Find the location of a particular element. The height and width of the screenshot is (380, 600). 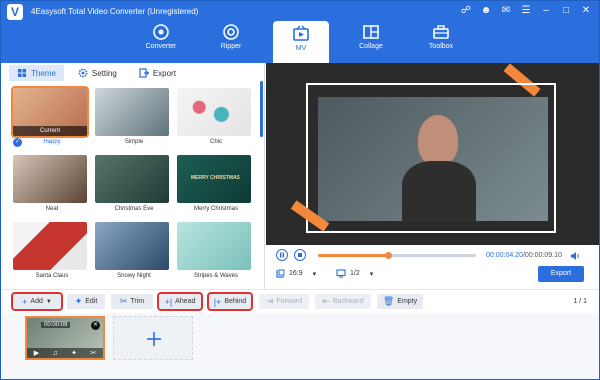

tab-theme: Theme is located at coordinates (36, 73).